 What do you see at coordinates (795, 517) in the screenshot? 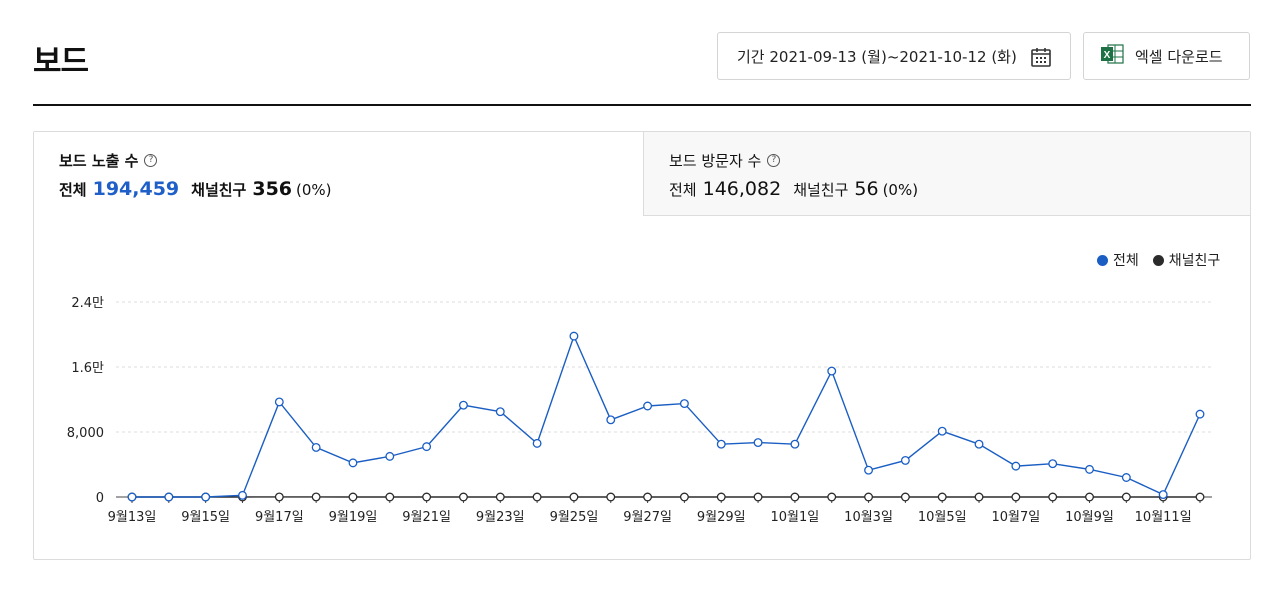
I see `x-tick-label: 10월1일` at bounding box center [795, 517].